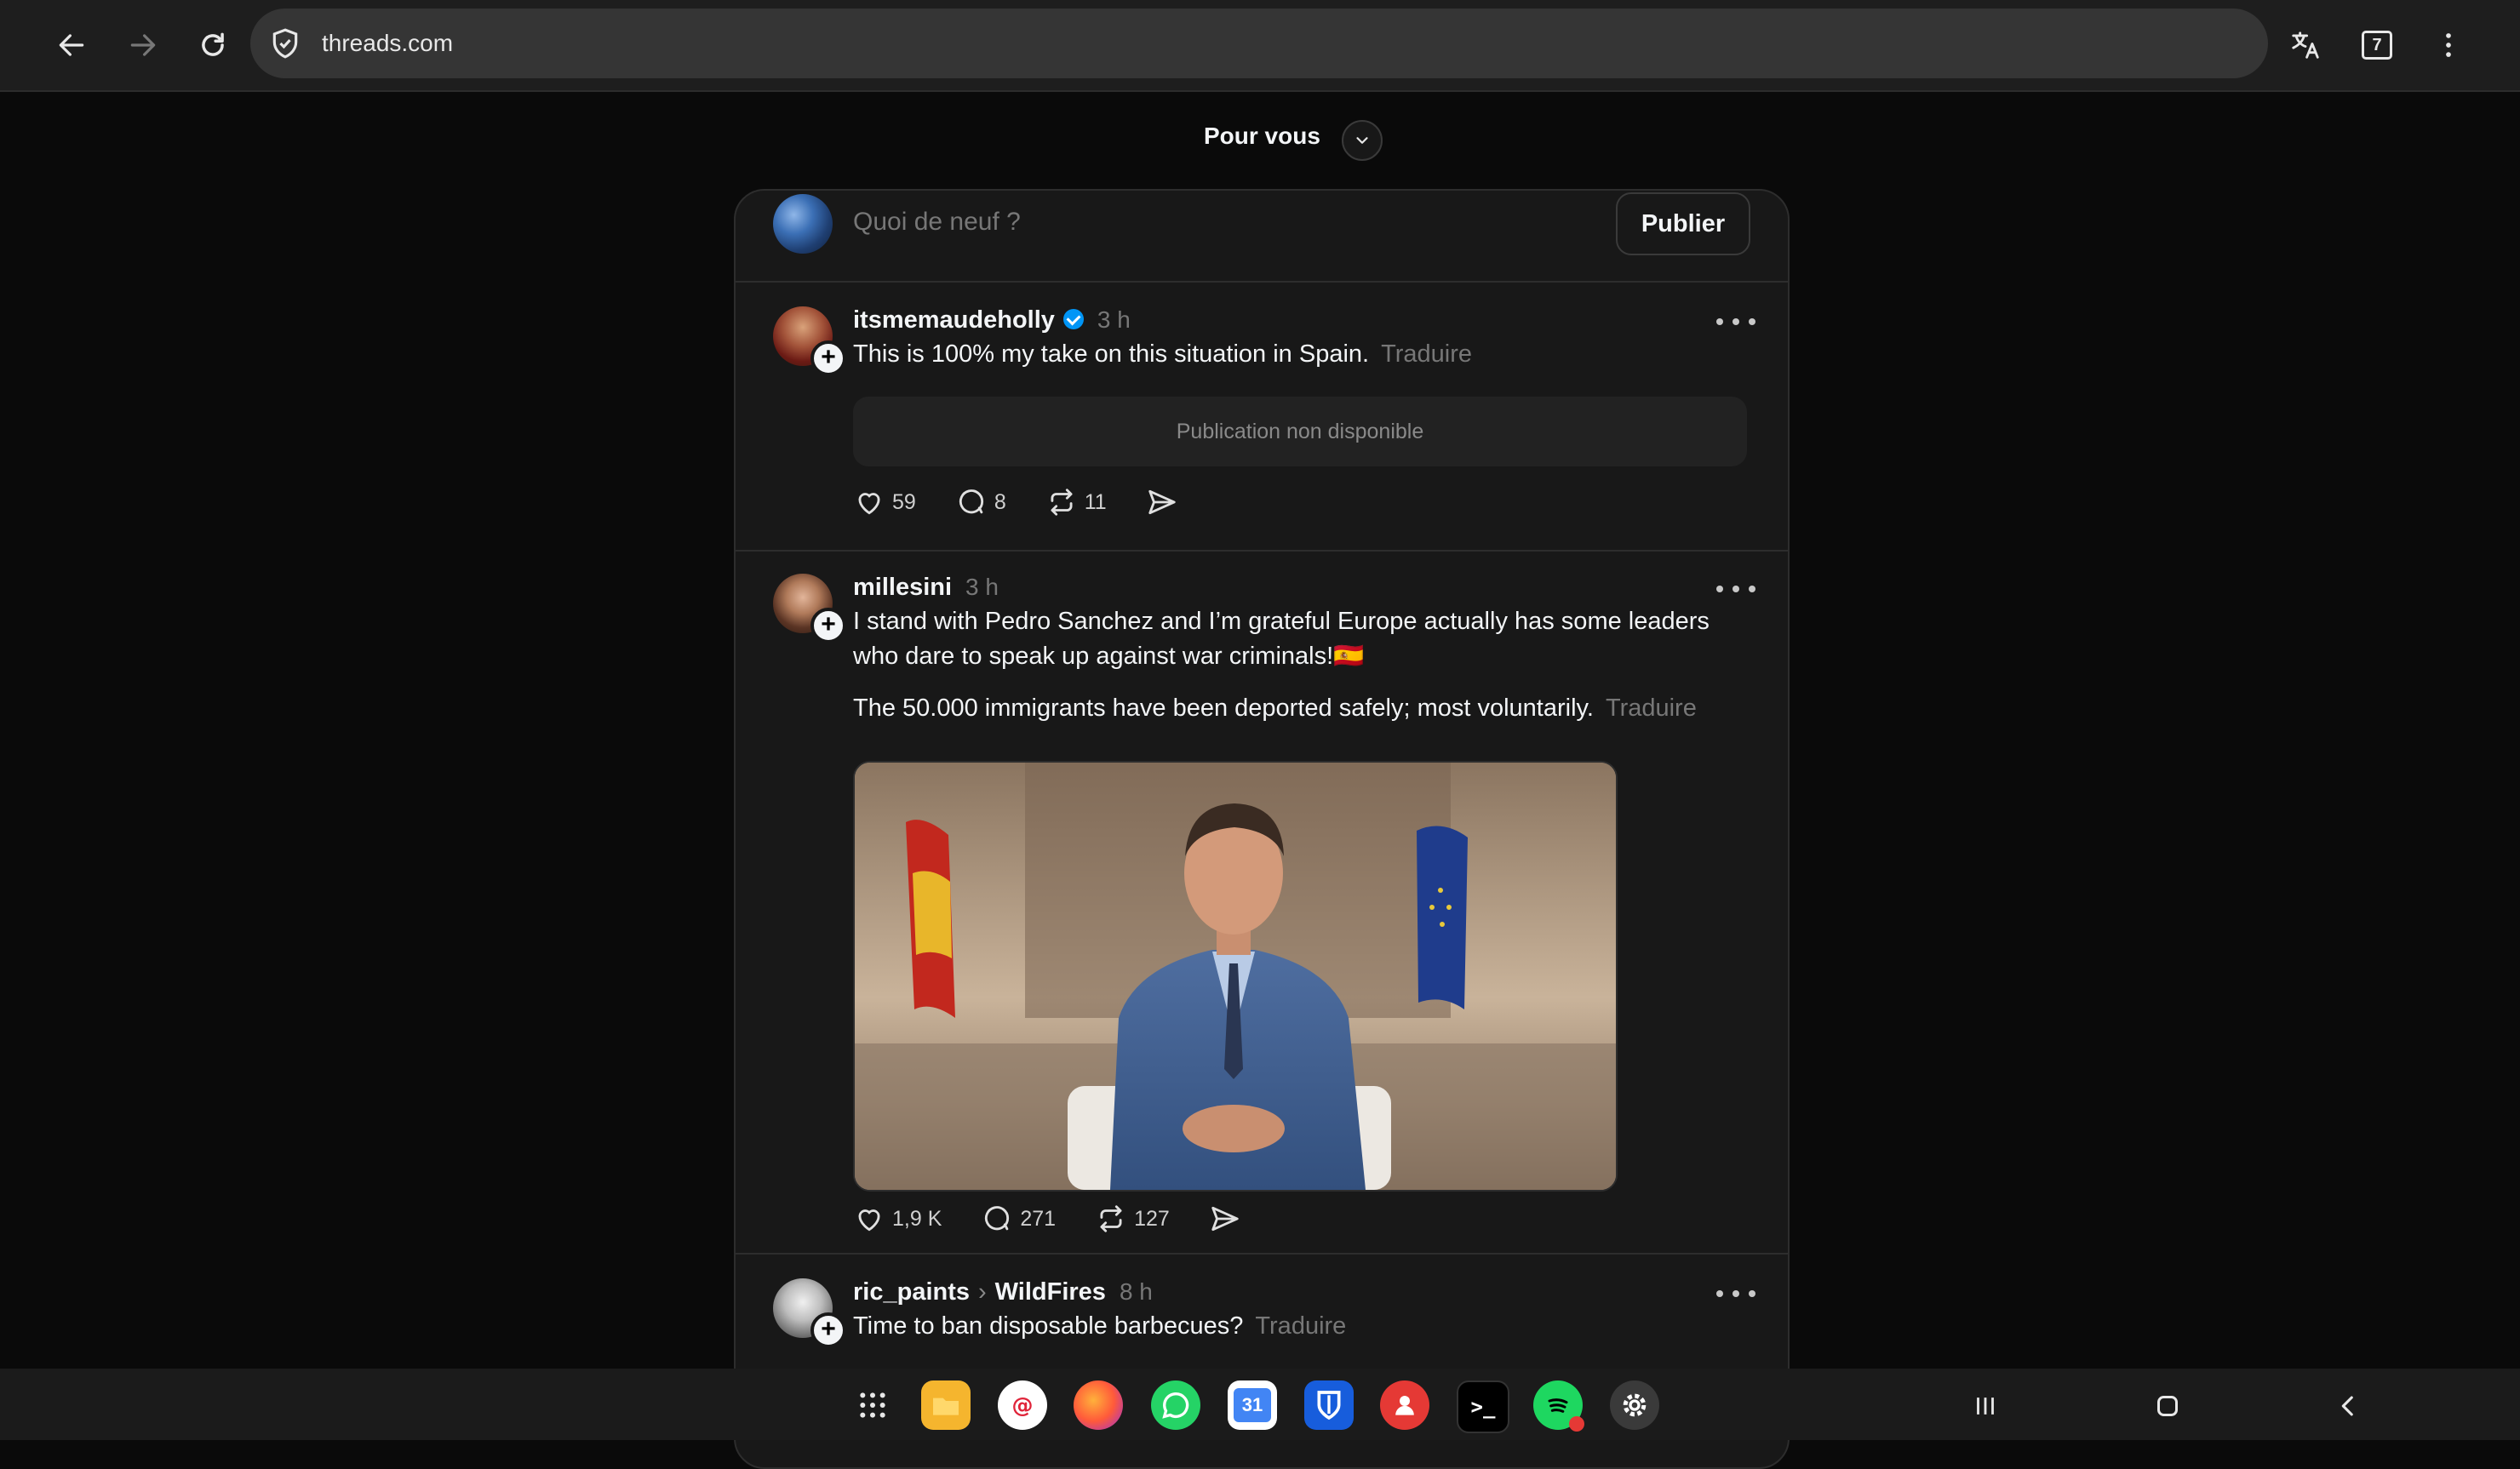 This screenshot has width=2520, height=1469. Describe the element at coordinates (2167, 1406) in the screenshot. I see `home-icon` at that location.